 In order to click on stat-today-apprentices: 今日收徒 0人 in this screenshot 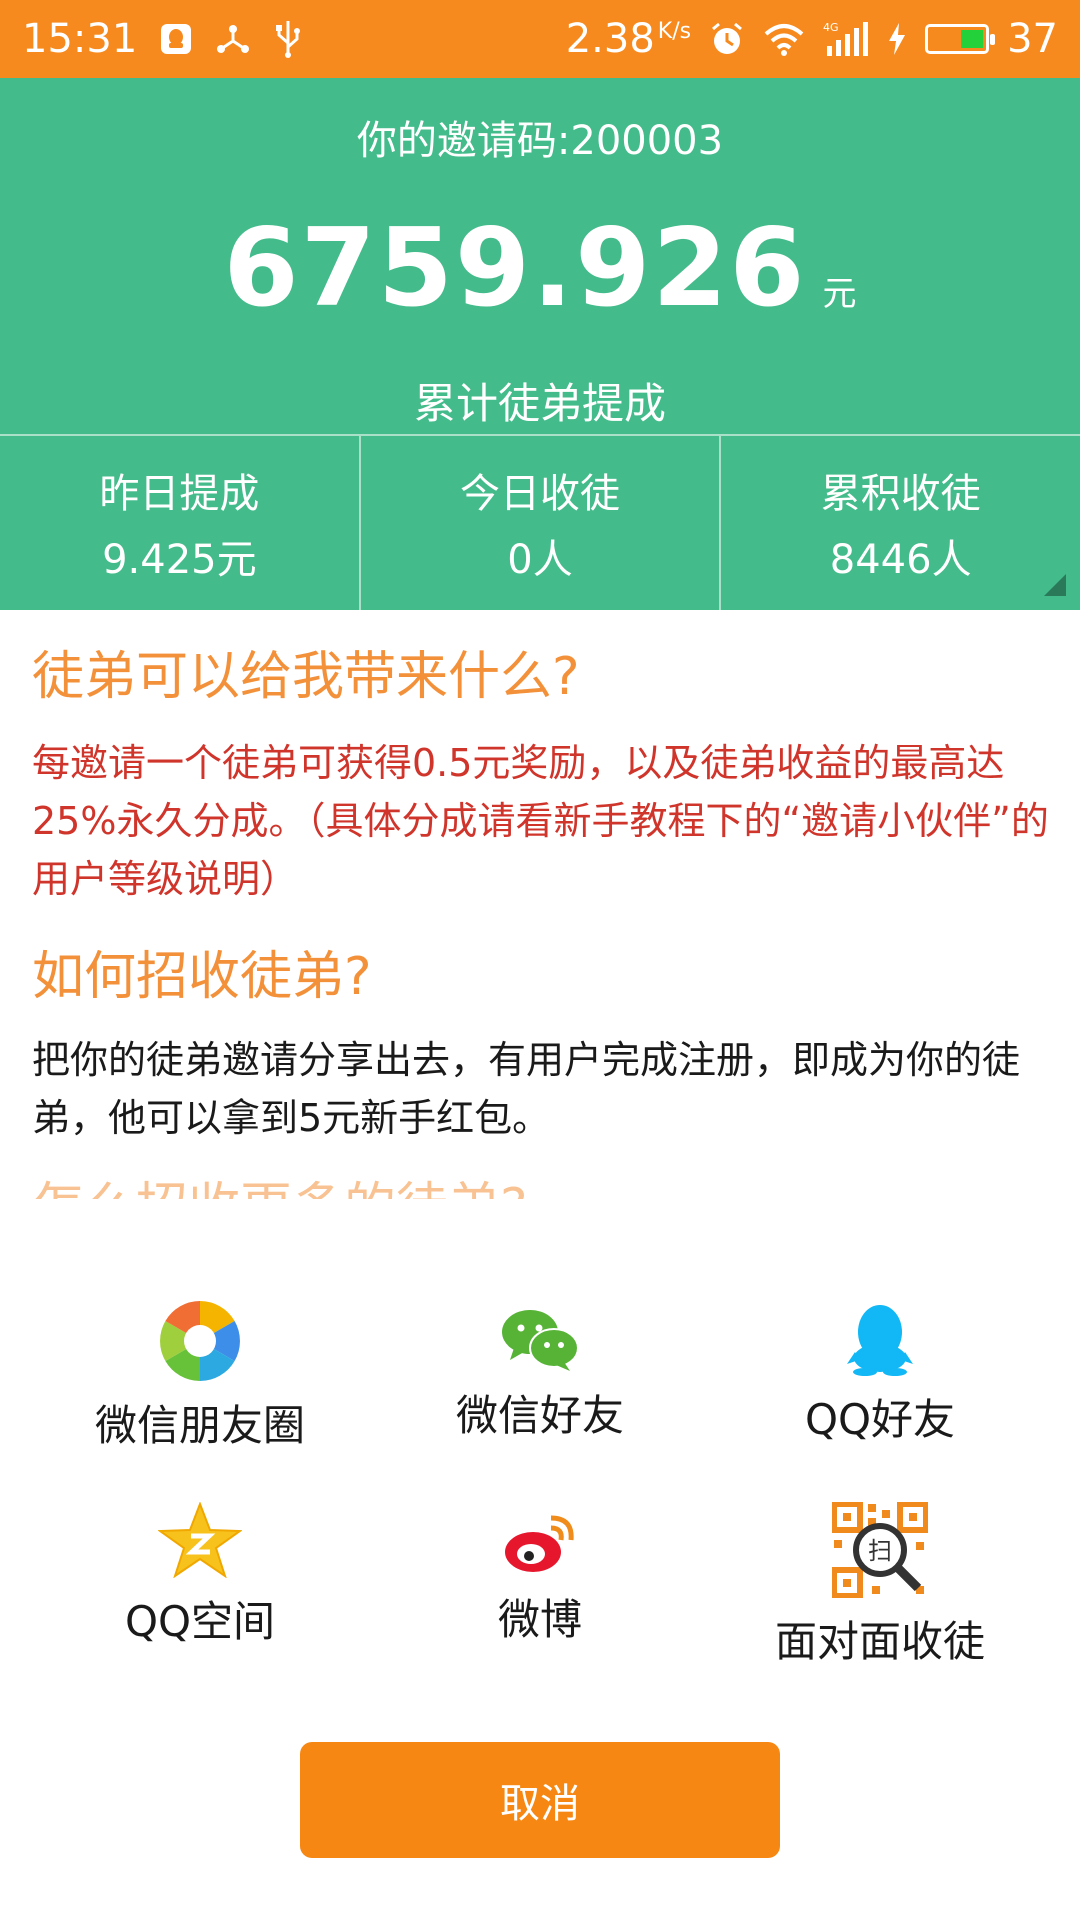, I will do `click(539, 523)`.